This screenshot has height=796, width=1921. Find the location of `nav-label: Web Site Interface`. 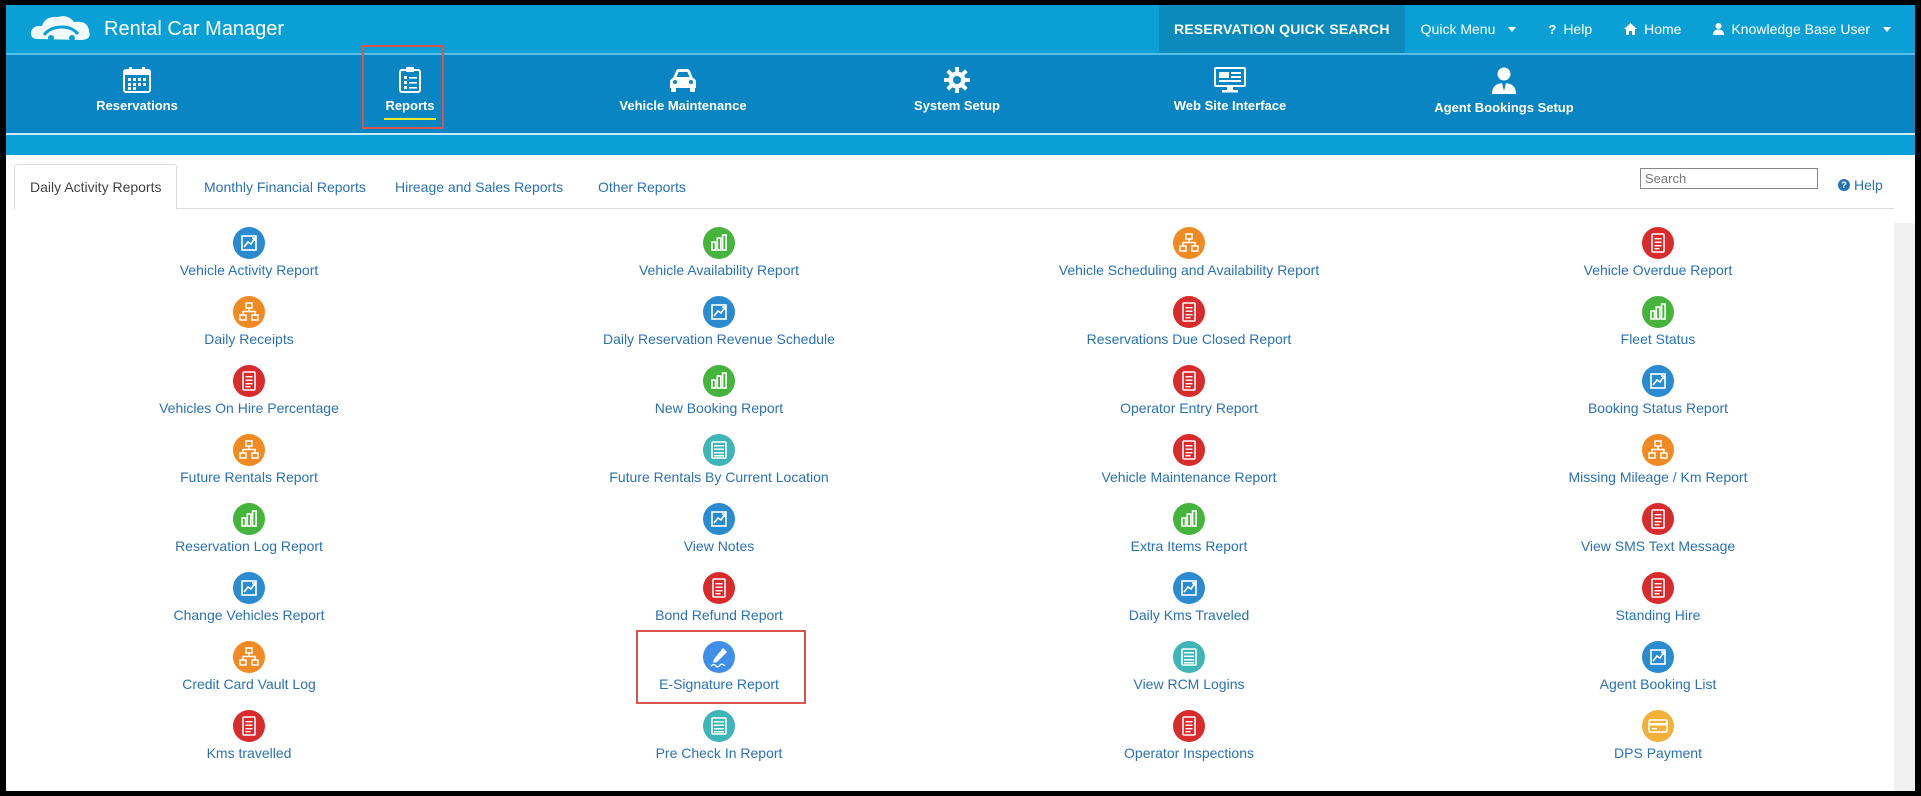

nav-label: Web Site Interface is located at coordinates (1230, 105).